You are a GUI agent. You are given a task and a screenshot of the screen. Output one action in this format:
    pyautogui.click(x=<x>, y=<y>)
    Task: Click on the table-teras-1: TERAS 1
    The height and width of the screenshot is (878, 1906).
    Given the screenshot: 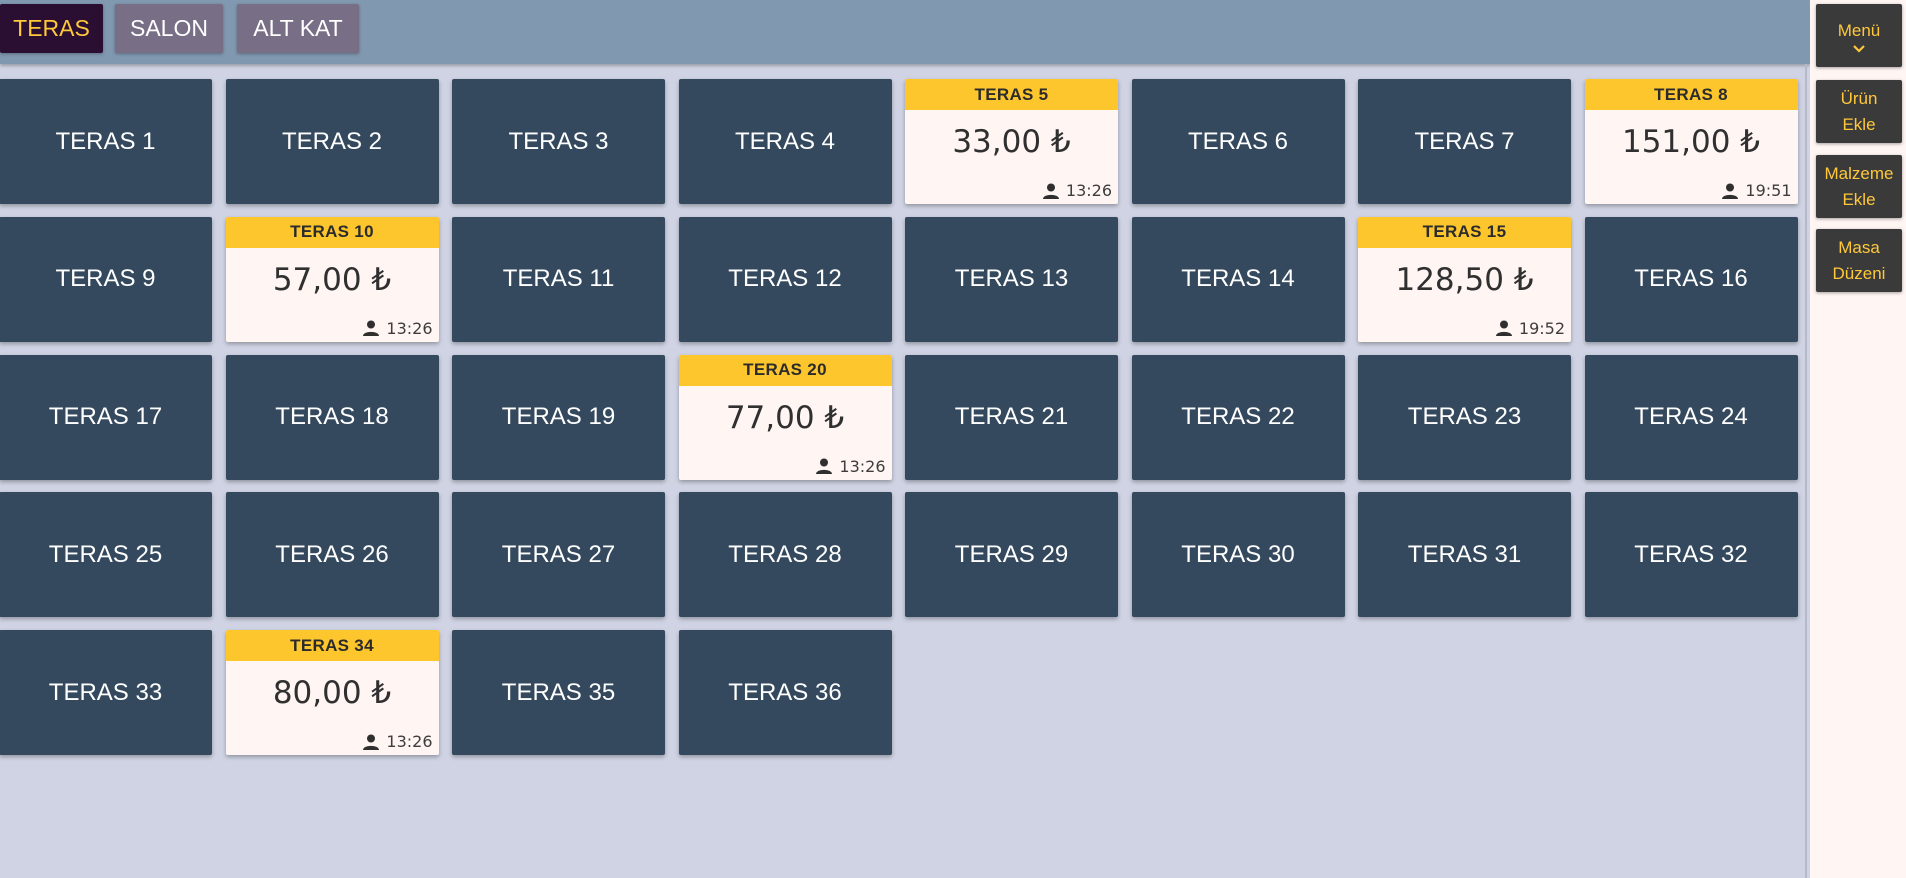 What is the action you would take?
    pyautogui.click(x=106, y=141)
    